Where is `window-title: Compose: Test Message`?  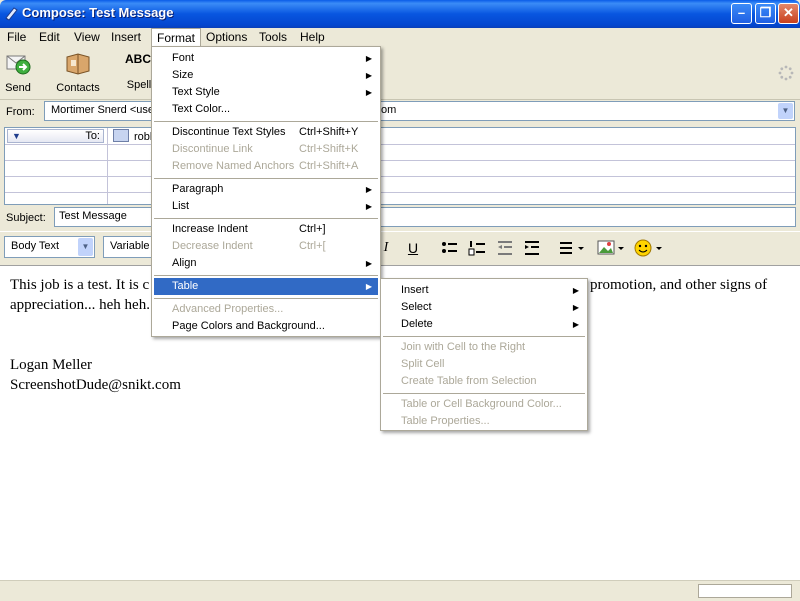 window-title: Compose: Test Message is located at coordinates (98, 12).